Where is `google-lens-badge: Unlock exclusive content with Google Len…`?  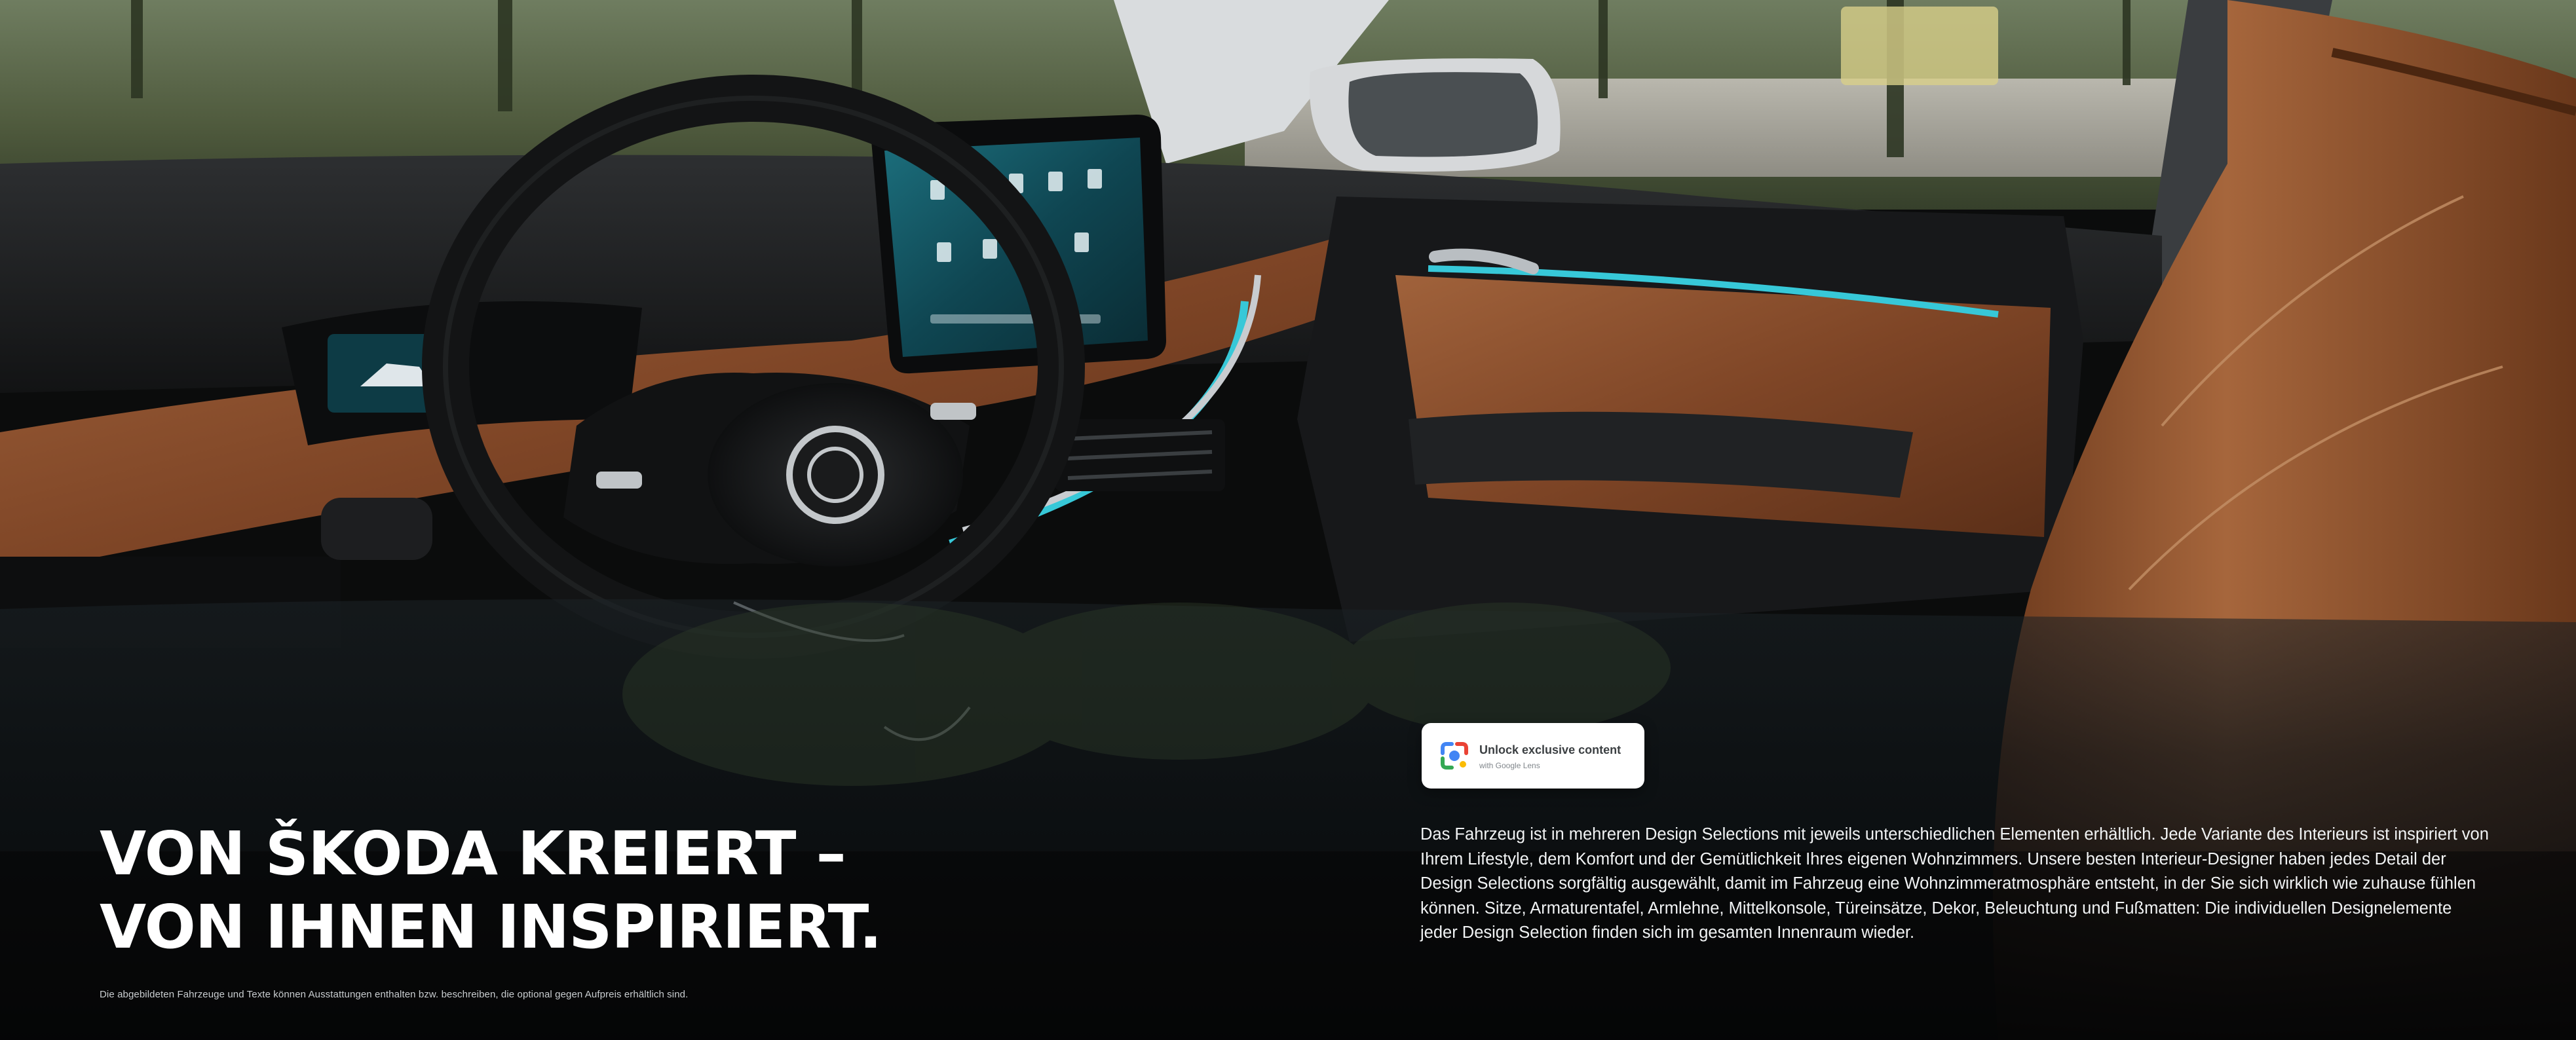 google-lens-badge: Unlock exclusive content with Google Len… is located at coordinates (1533, 756).